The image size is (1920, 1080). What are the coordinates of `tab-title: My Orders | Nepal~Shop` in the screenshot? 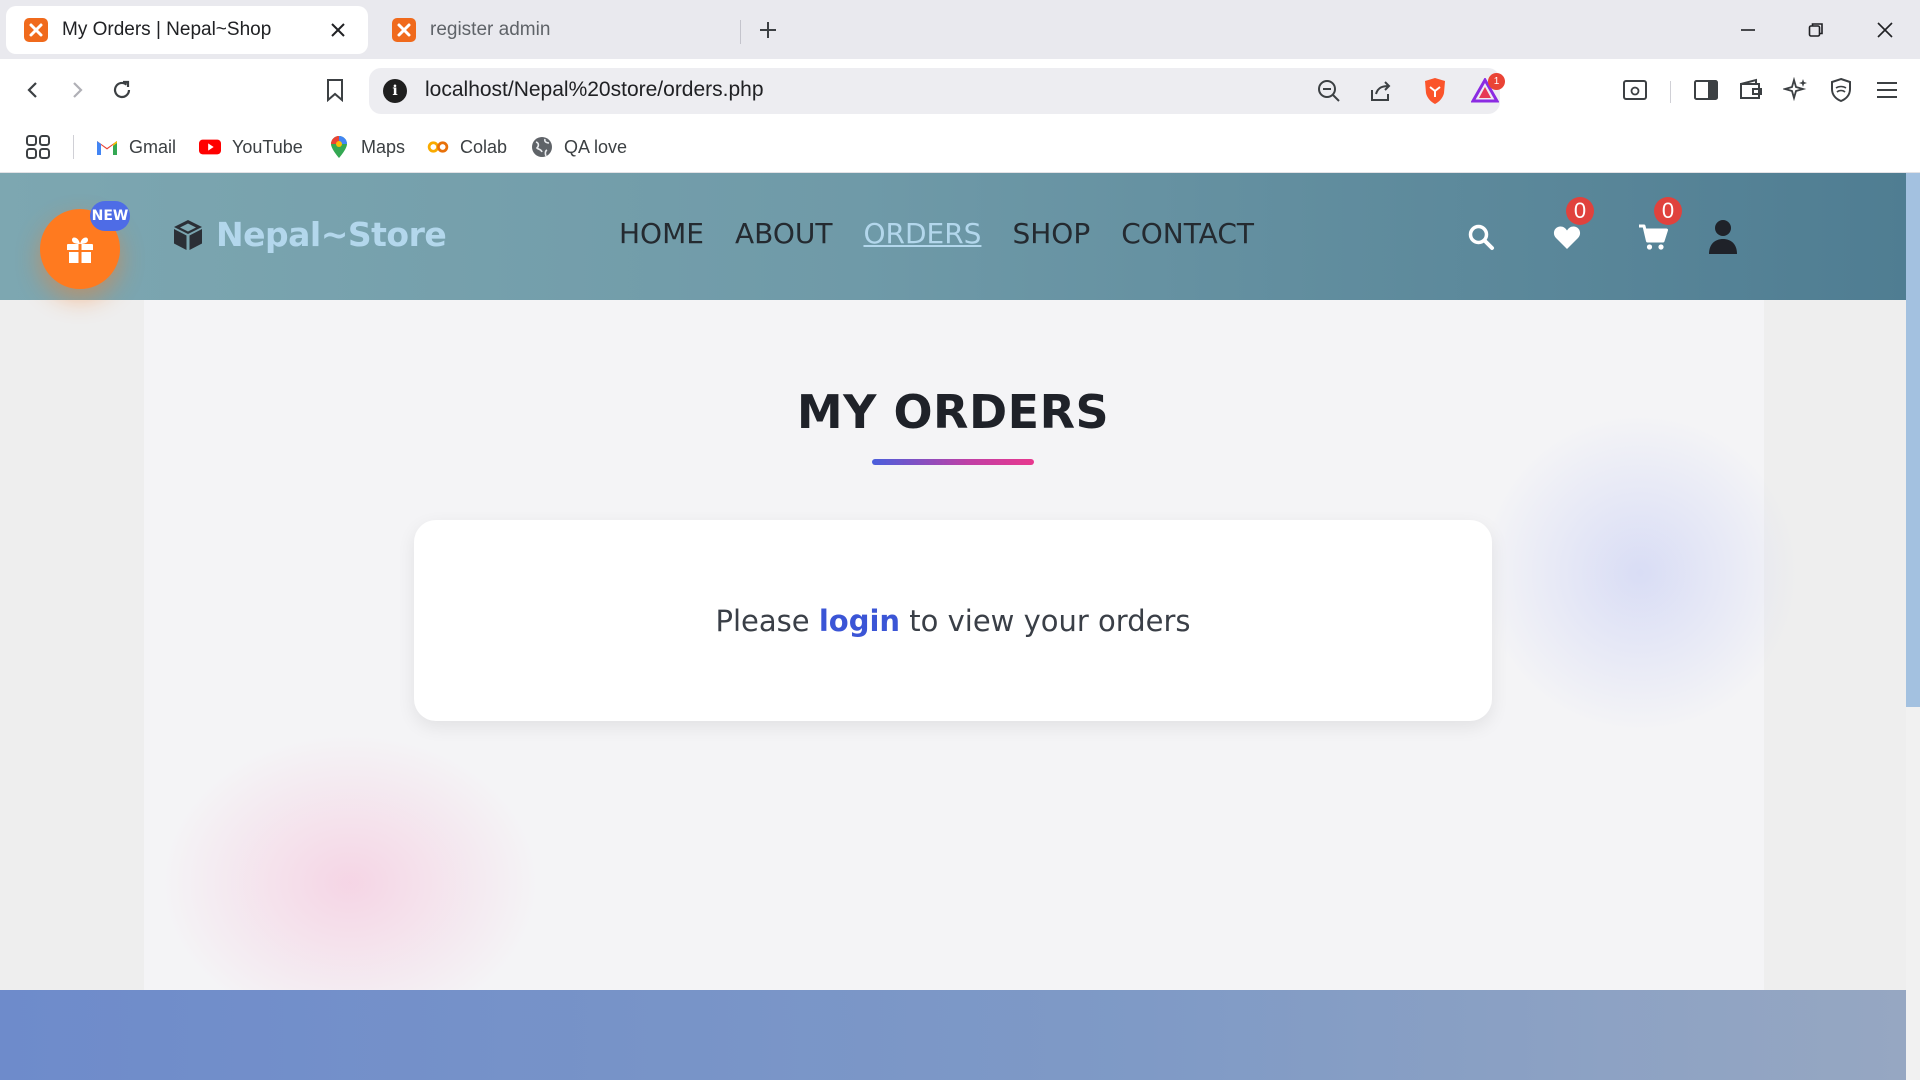 It's located at (167, 29).